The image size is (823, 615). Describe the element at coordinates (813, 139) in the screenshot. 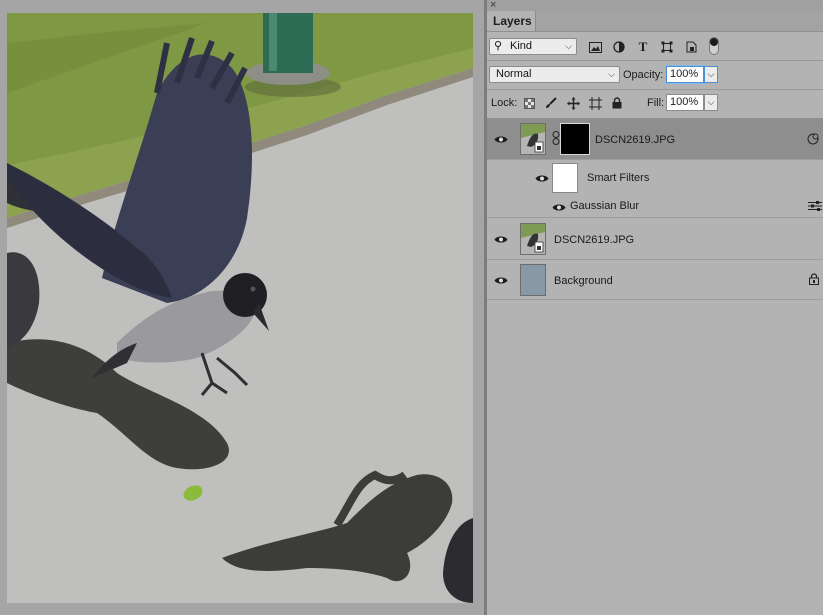

I see `smart-object-indicator-icon` at that location.